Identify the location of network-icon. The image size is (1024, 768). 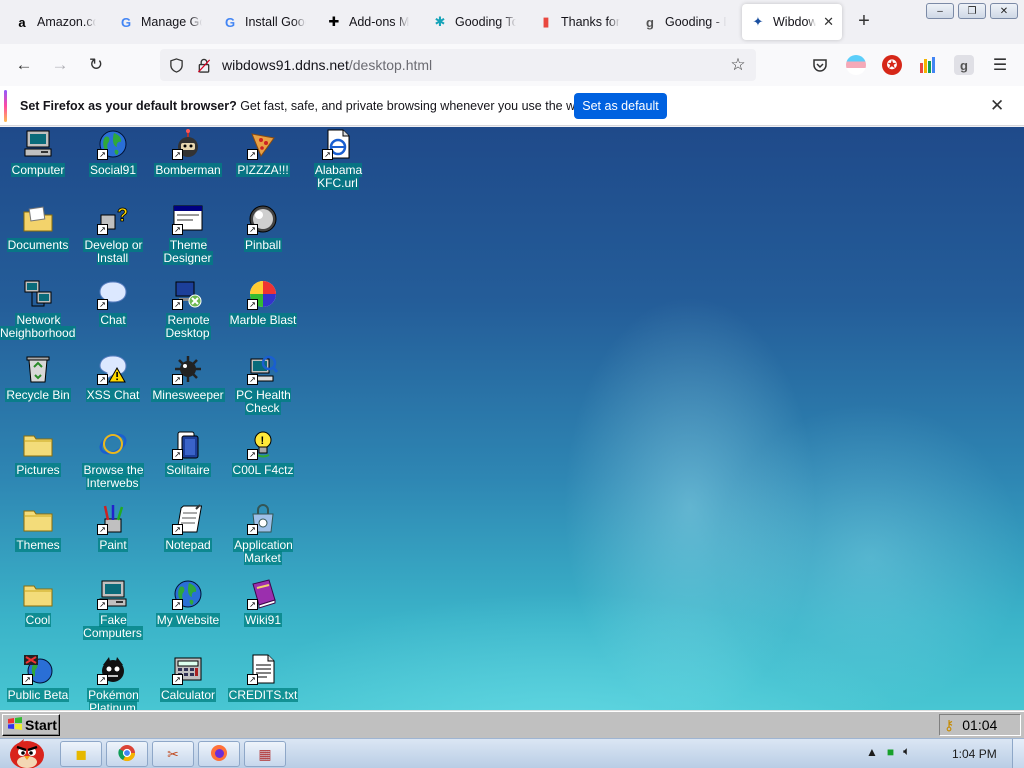
(38, 294).